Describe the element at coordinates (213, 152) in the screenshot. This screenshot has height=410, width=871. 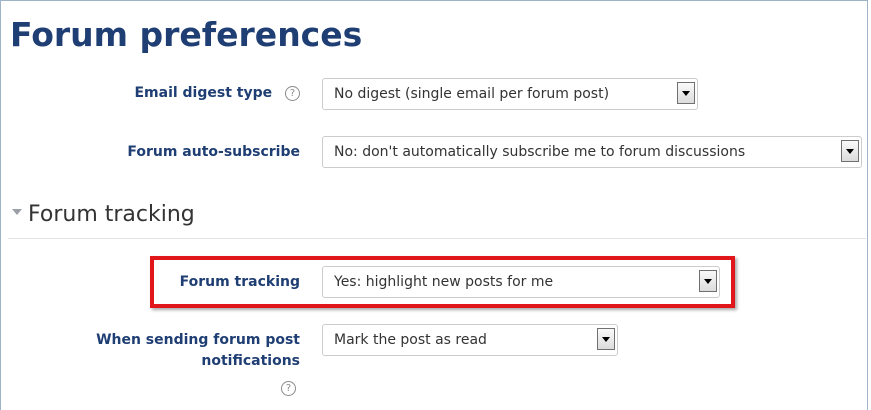
I see `auto-subscribe-label: Forum auto-subscribe` at that location.